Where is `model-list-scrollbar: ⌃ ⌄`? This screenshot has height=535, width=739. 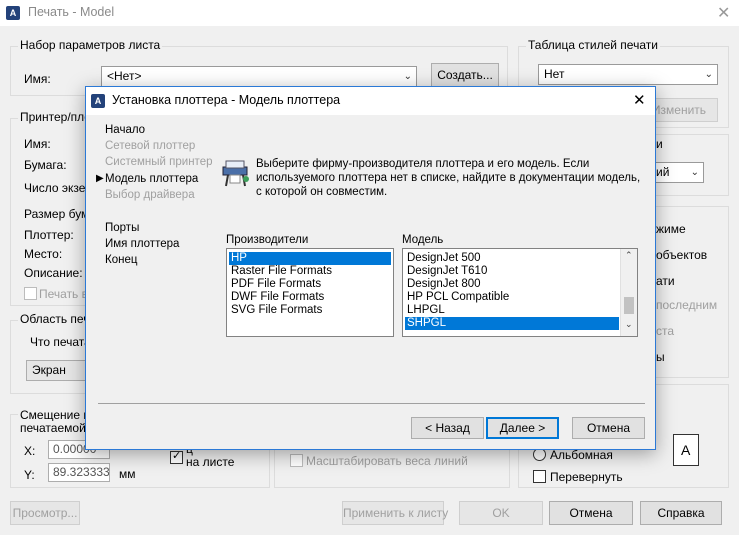 model-list-scrollbar: ⌃ ⌄ is located at coordinates (628, 292).